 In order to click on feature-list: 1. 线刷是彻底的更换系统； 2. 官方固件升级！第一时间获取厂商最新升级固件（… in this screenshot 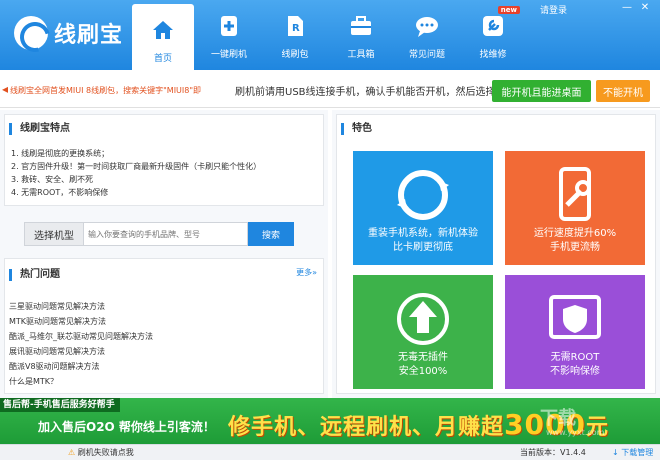, I will do `click(136, 173)`.